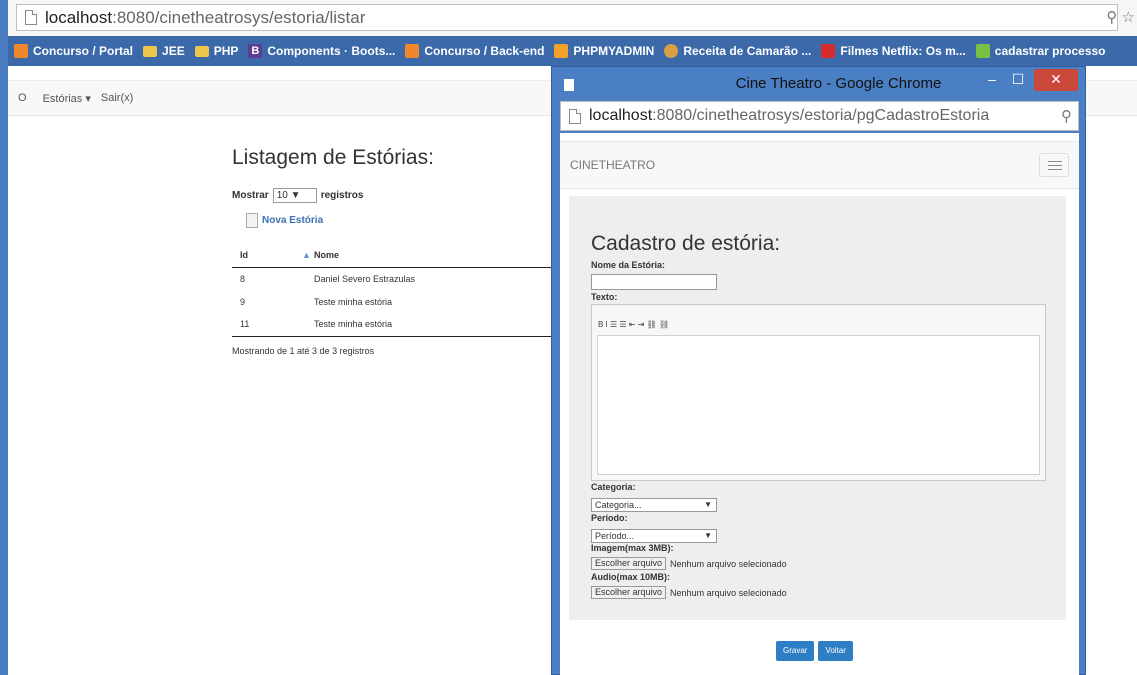 This screenshot has height=675, width=1137. I want to click on bookmark-item: Concurso / Portal, so click(73, 51).